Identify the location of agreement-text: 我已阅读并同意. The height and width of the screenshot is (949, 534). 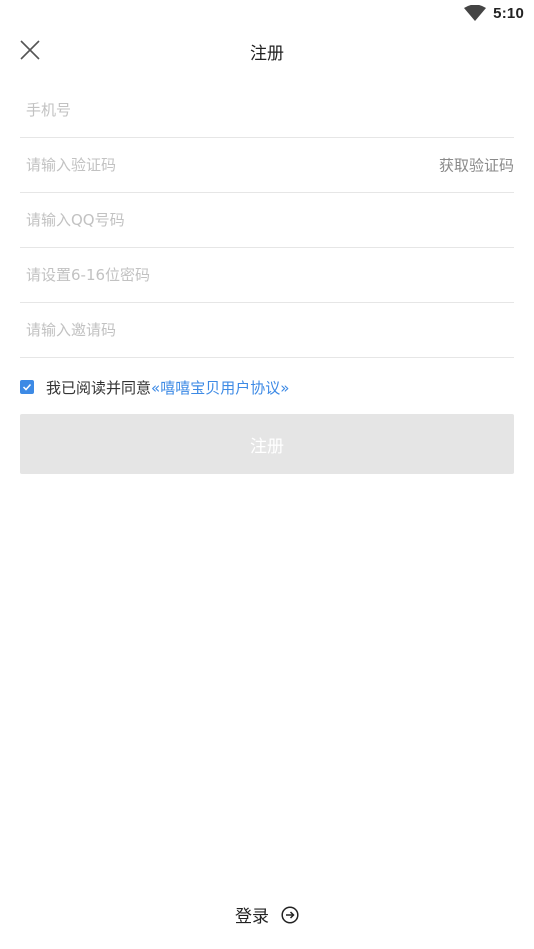
(99, 387).